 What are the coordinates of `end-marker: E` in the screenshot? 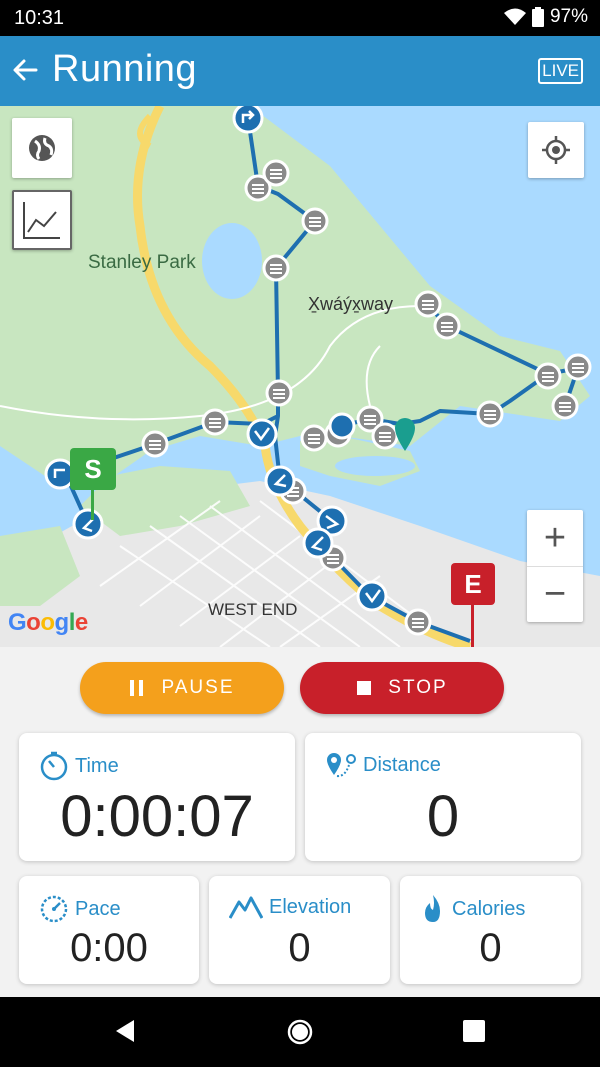 It's located at (473, 605).